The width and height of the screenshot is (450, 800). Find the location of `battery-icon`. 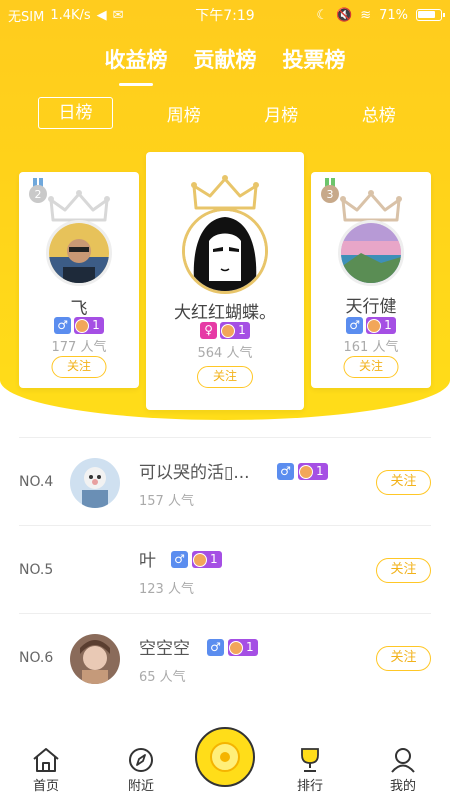

battery-icon is located at coordinates (430, 15).